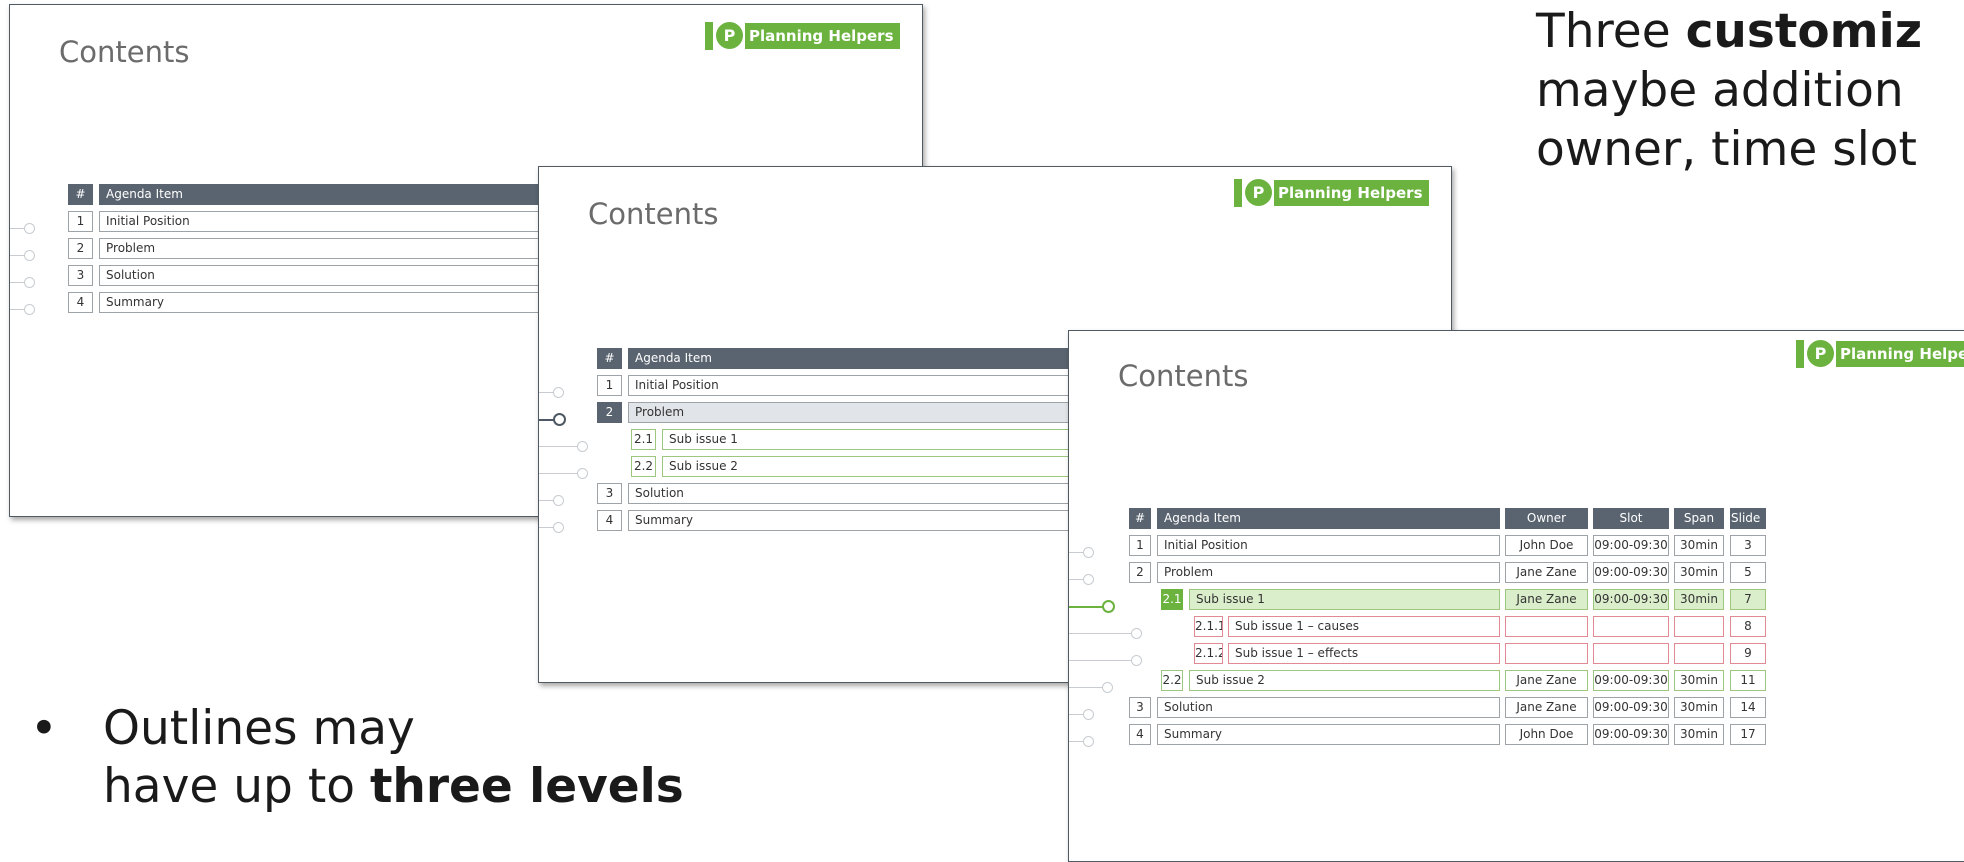 This screenshot has height=862, width=1964. What do you see at coordinates (1720, 90) in the screenshot?
I see `headline-line-2: maybe addition` at bounding box center [1720, 90].